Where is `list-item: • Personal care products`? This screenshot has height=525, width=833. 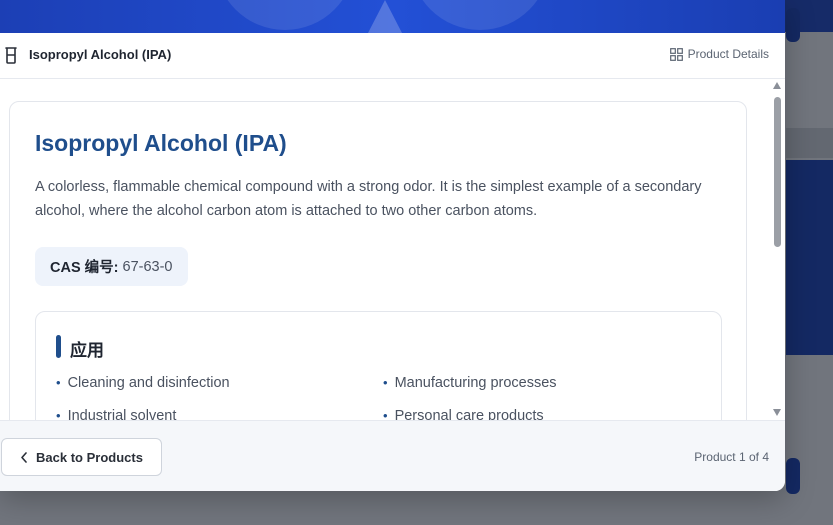
list-item: • Personal care products is located at coordinates (463, 414).